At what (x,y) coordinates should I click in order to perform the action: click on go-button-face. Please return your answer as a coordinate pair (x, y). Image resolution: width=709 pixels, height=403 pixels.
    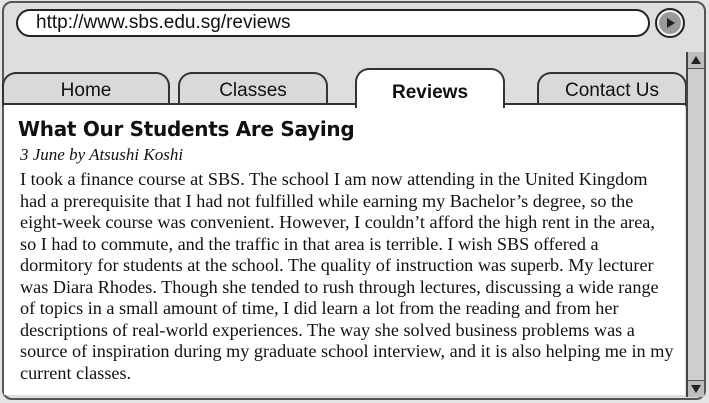
    Looking at the image, I should click on (670, 23).